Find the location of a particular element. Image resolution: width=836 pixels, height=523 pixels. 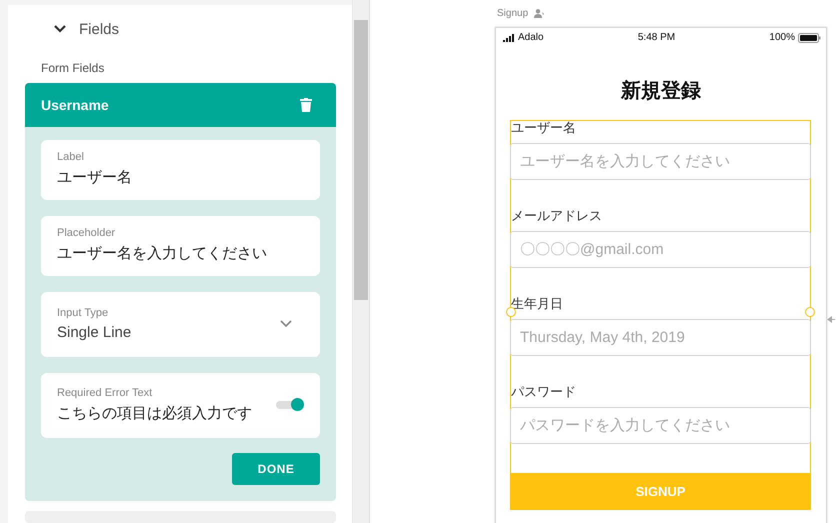

setting-value: ユーザー名を入力してください is located at coordinates (162, 253).